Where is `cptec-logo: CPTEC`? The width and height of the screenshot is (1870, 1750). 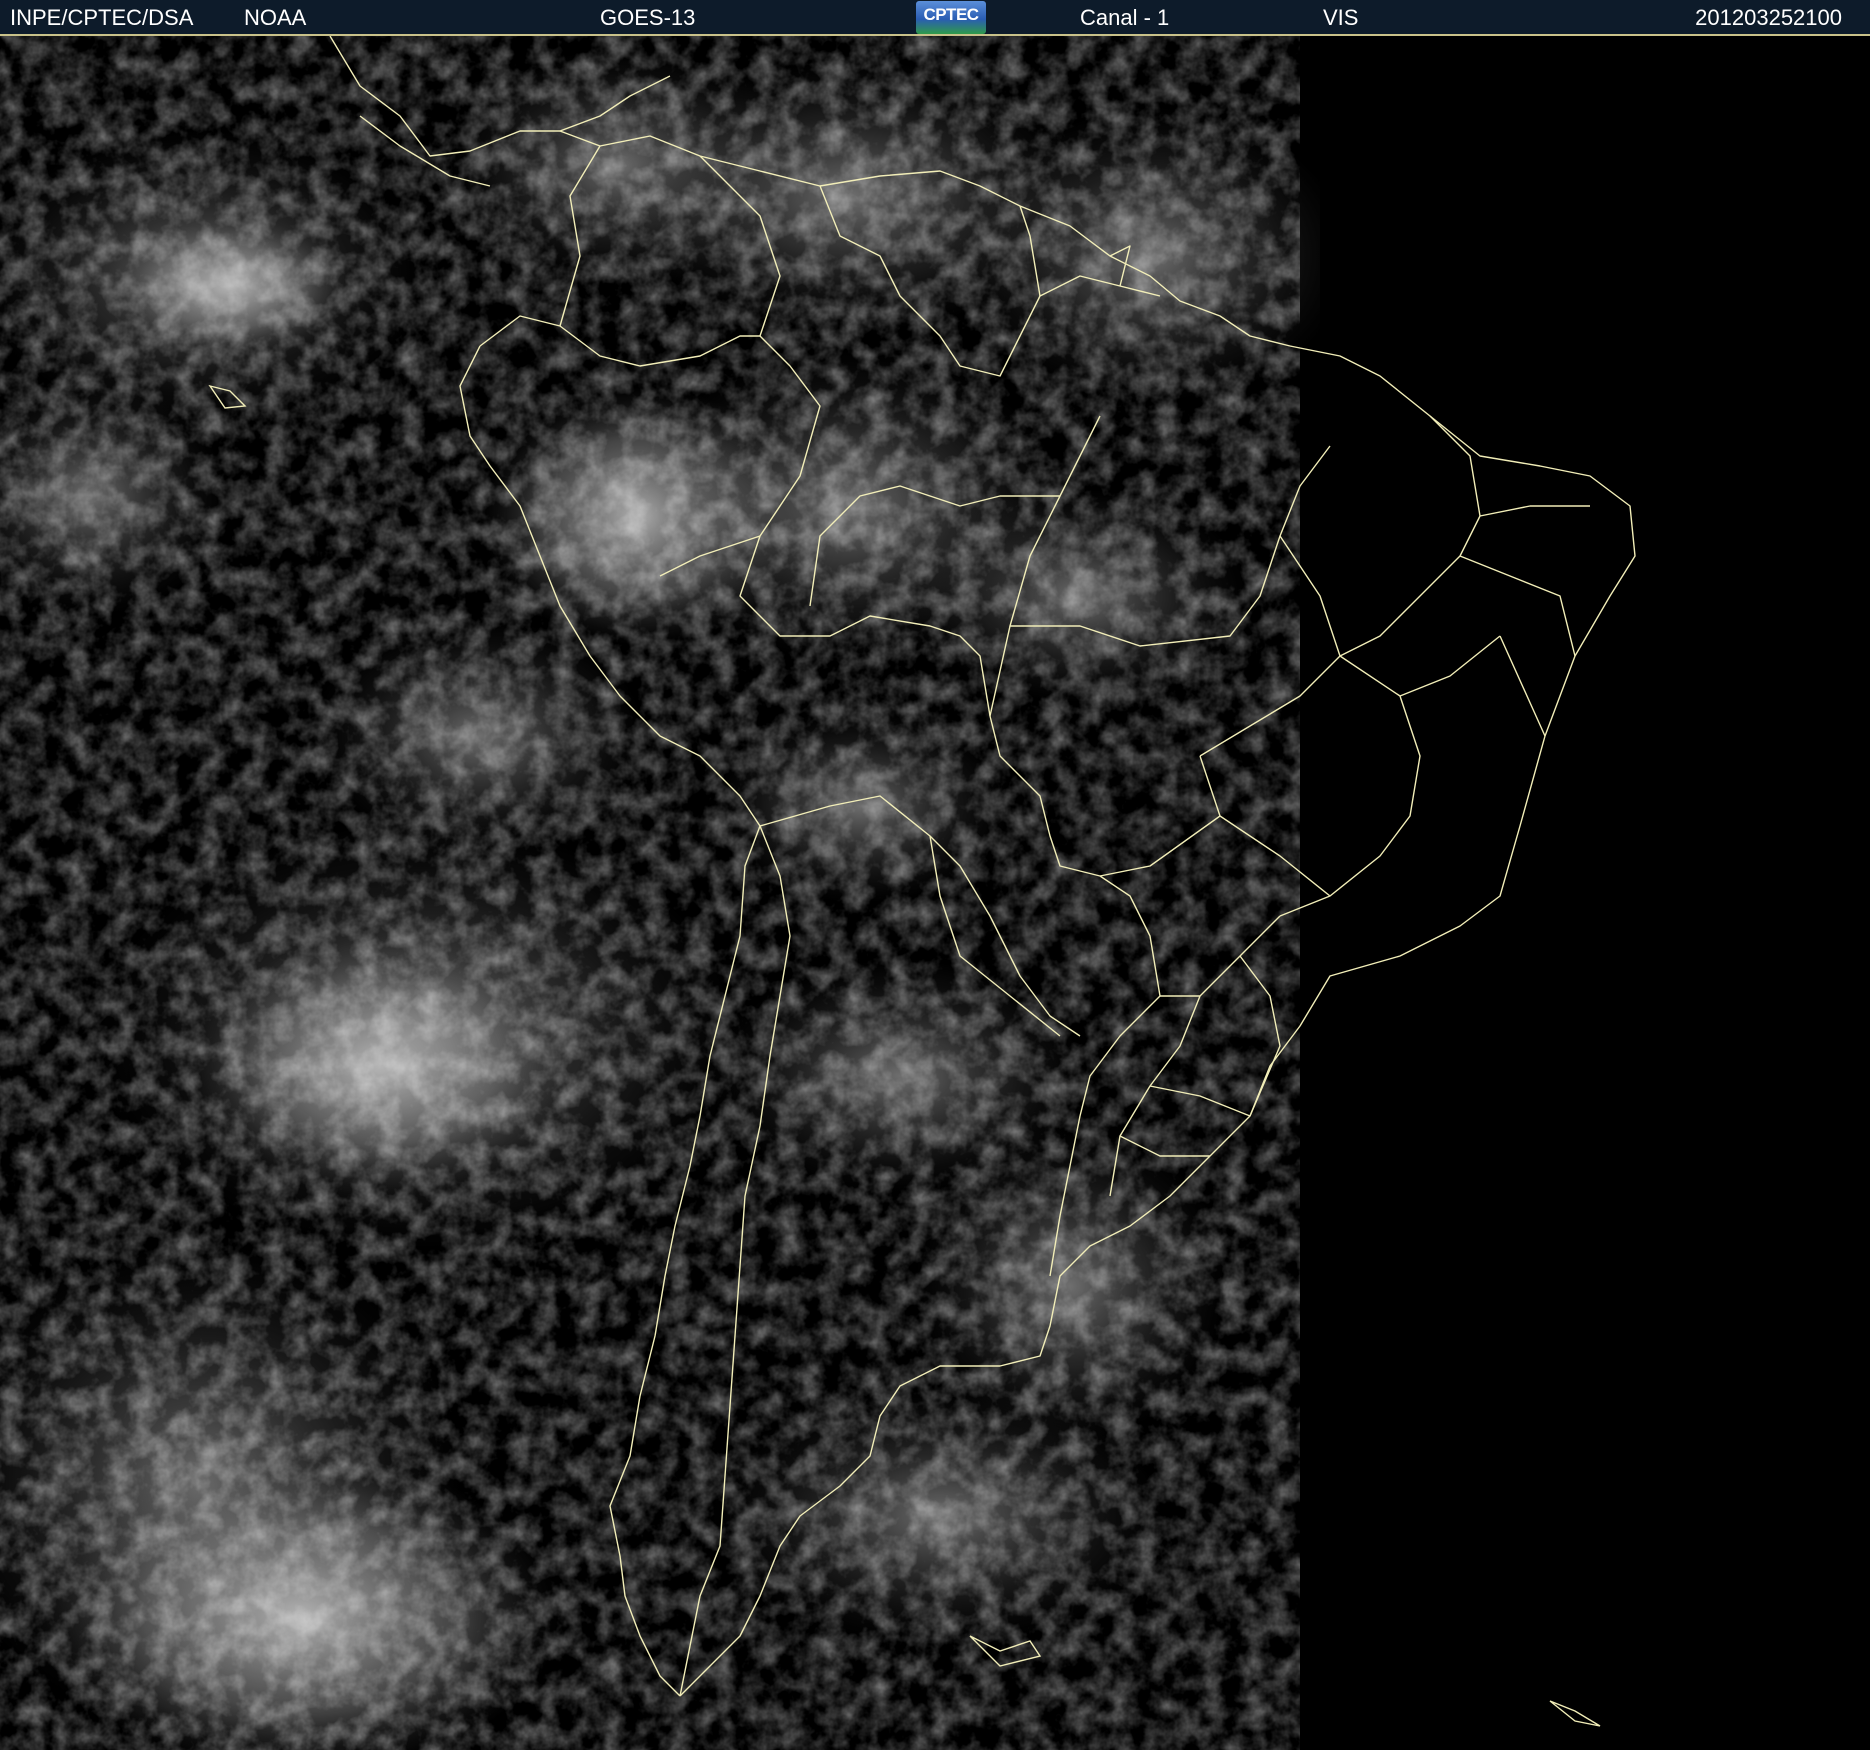 cptec-logo: CPTEC is located at coordinates (951, 17).